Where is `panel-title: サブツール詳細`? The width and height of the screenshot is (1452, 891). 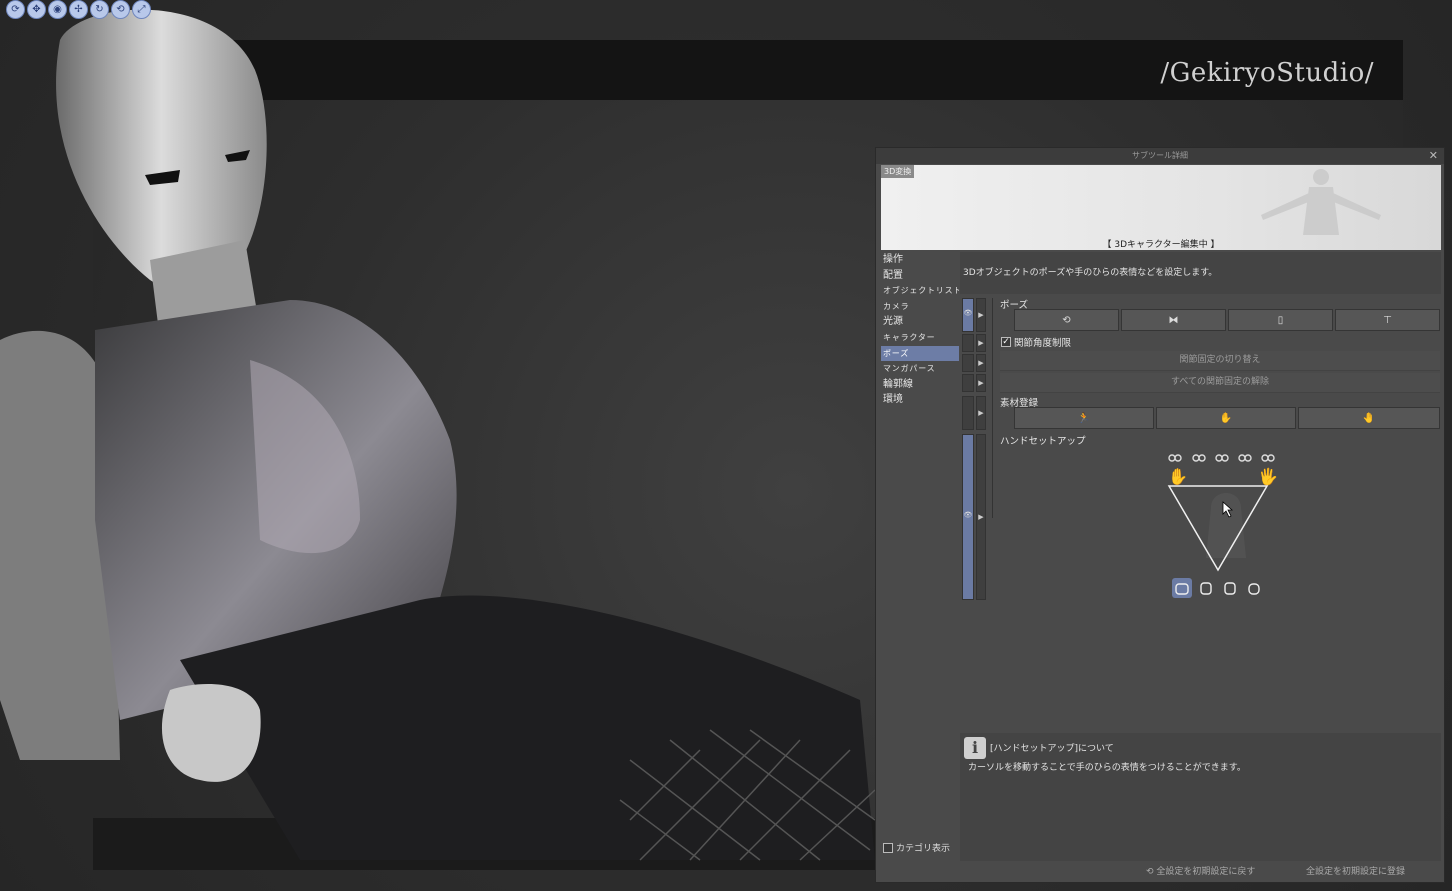
panel-title: サブツール詳細 is located at coordinates (1160, 155).